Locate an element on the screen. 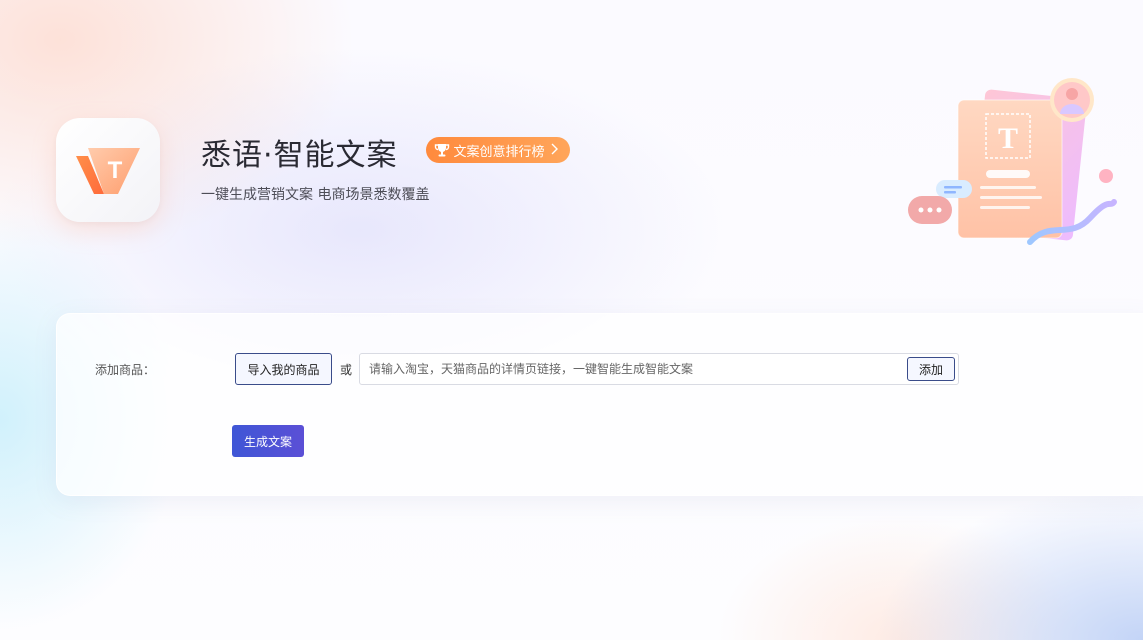  add-product-label: 添加商品： is located at coordinates (125, 370).